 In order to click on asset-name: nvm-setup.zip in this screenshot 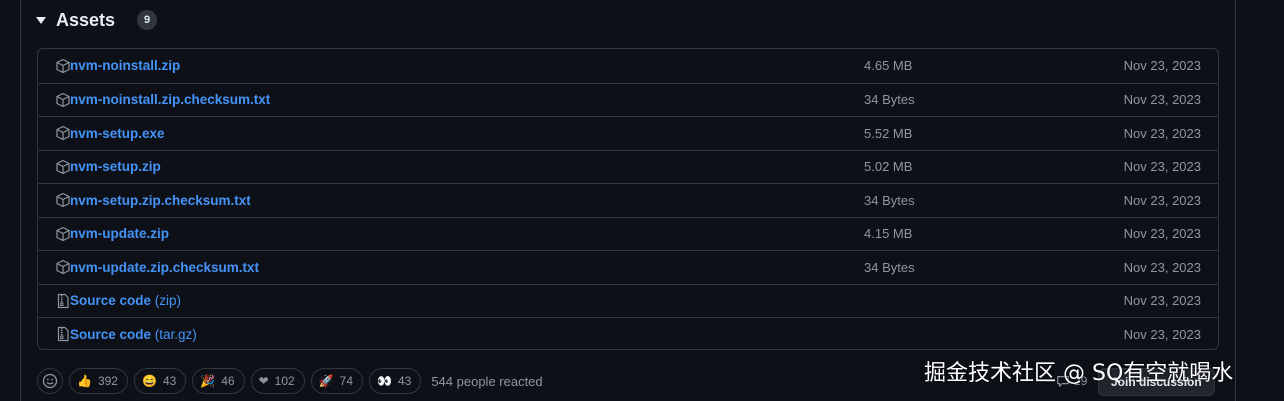, I will do `click(115, 167)`.